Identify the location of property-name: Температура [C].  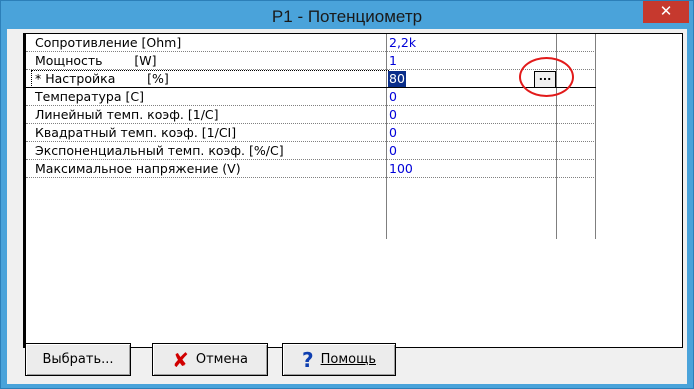
(89, 96).